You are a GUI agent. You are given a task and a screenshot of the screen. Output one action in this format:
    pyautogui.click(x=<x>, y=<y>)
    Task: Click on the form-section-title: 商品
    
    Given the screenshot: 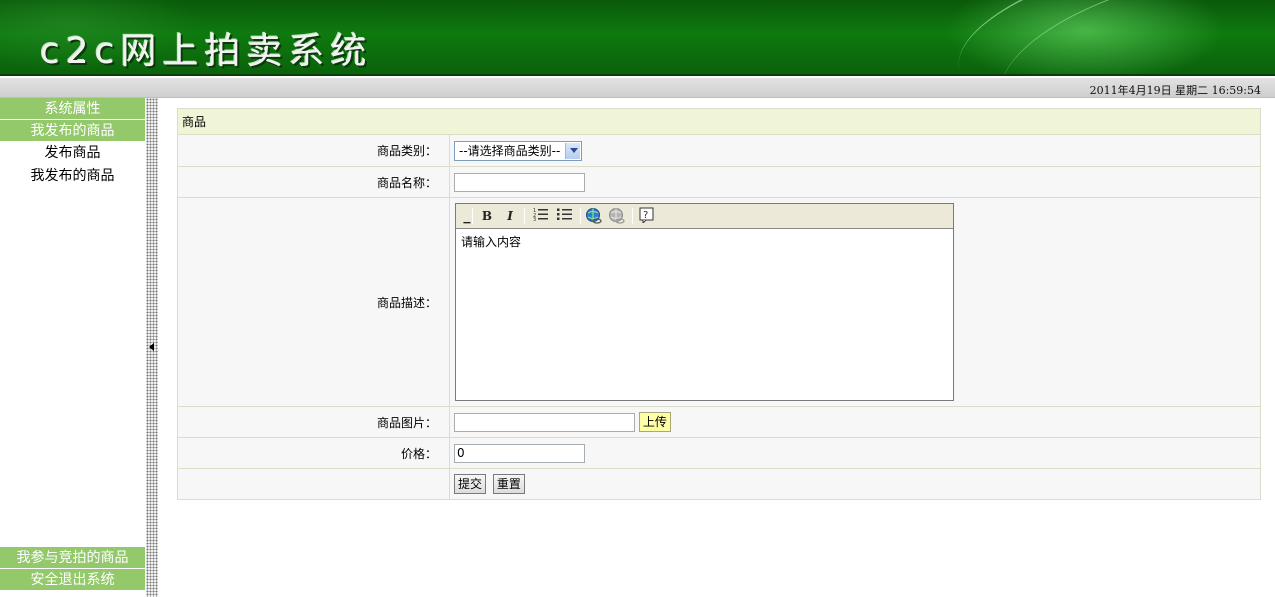 What is the action you would take?
    pyautogui.click(x=719, y=121)
    